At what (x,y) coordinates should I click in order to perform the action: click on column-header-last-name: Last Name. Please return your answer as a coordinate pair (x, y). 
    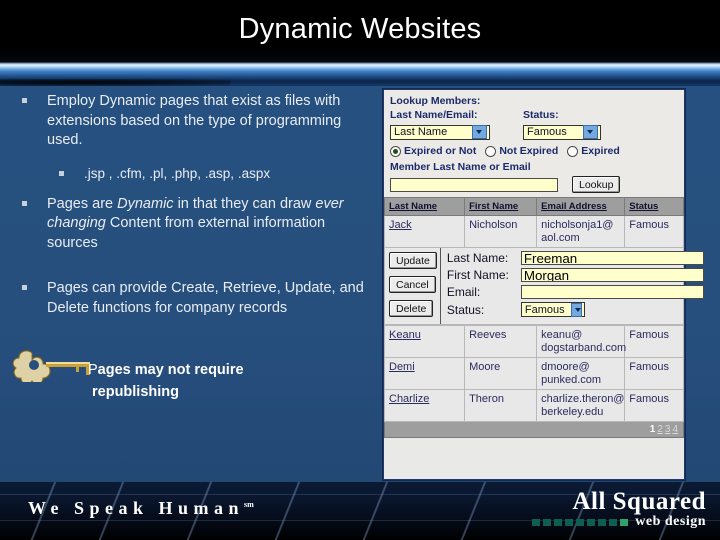
    Looking at the image, I should click on (424, 206).